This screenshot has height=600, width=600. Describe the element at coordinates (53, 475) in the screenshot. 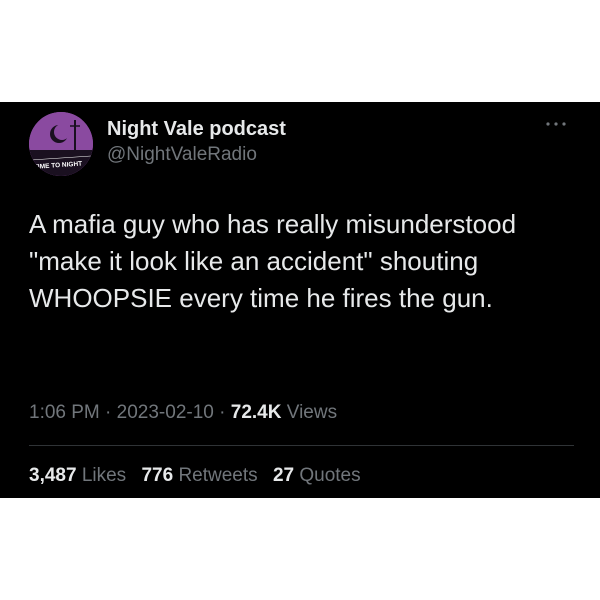

I see `likes-count: 3,487` at that location.